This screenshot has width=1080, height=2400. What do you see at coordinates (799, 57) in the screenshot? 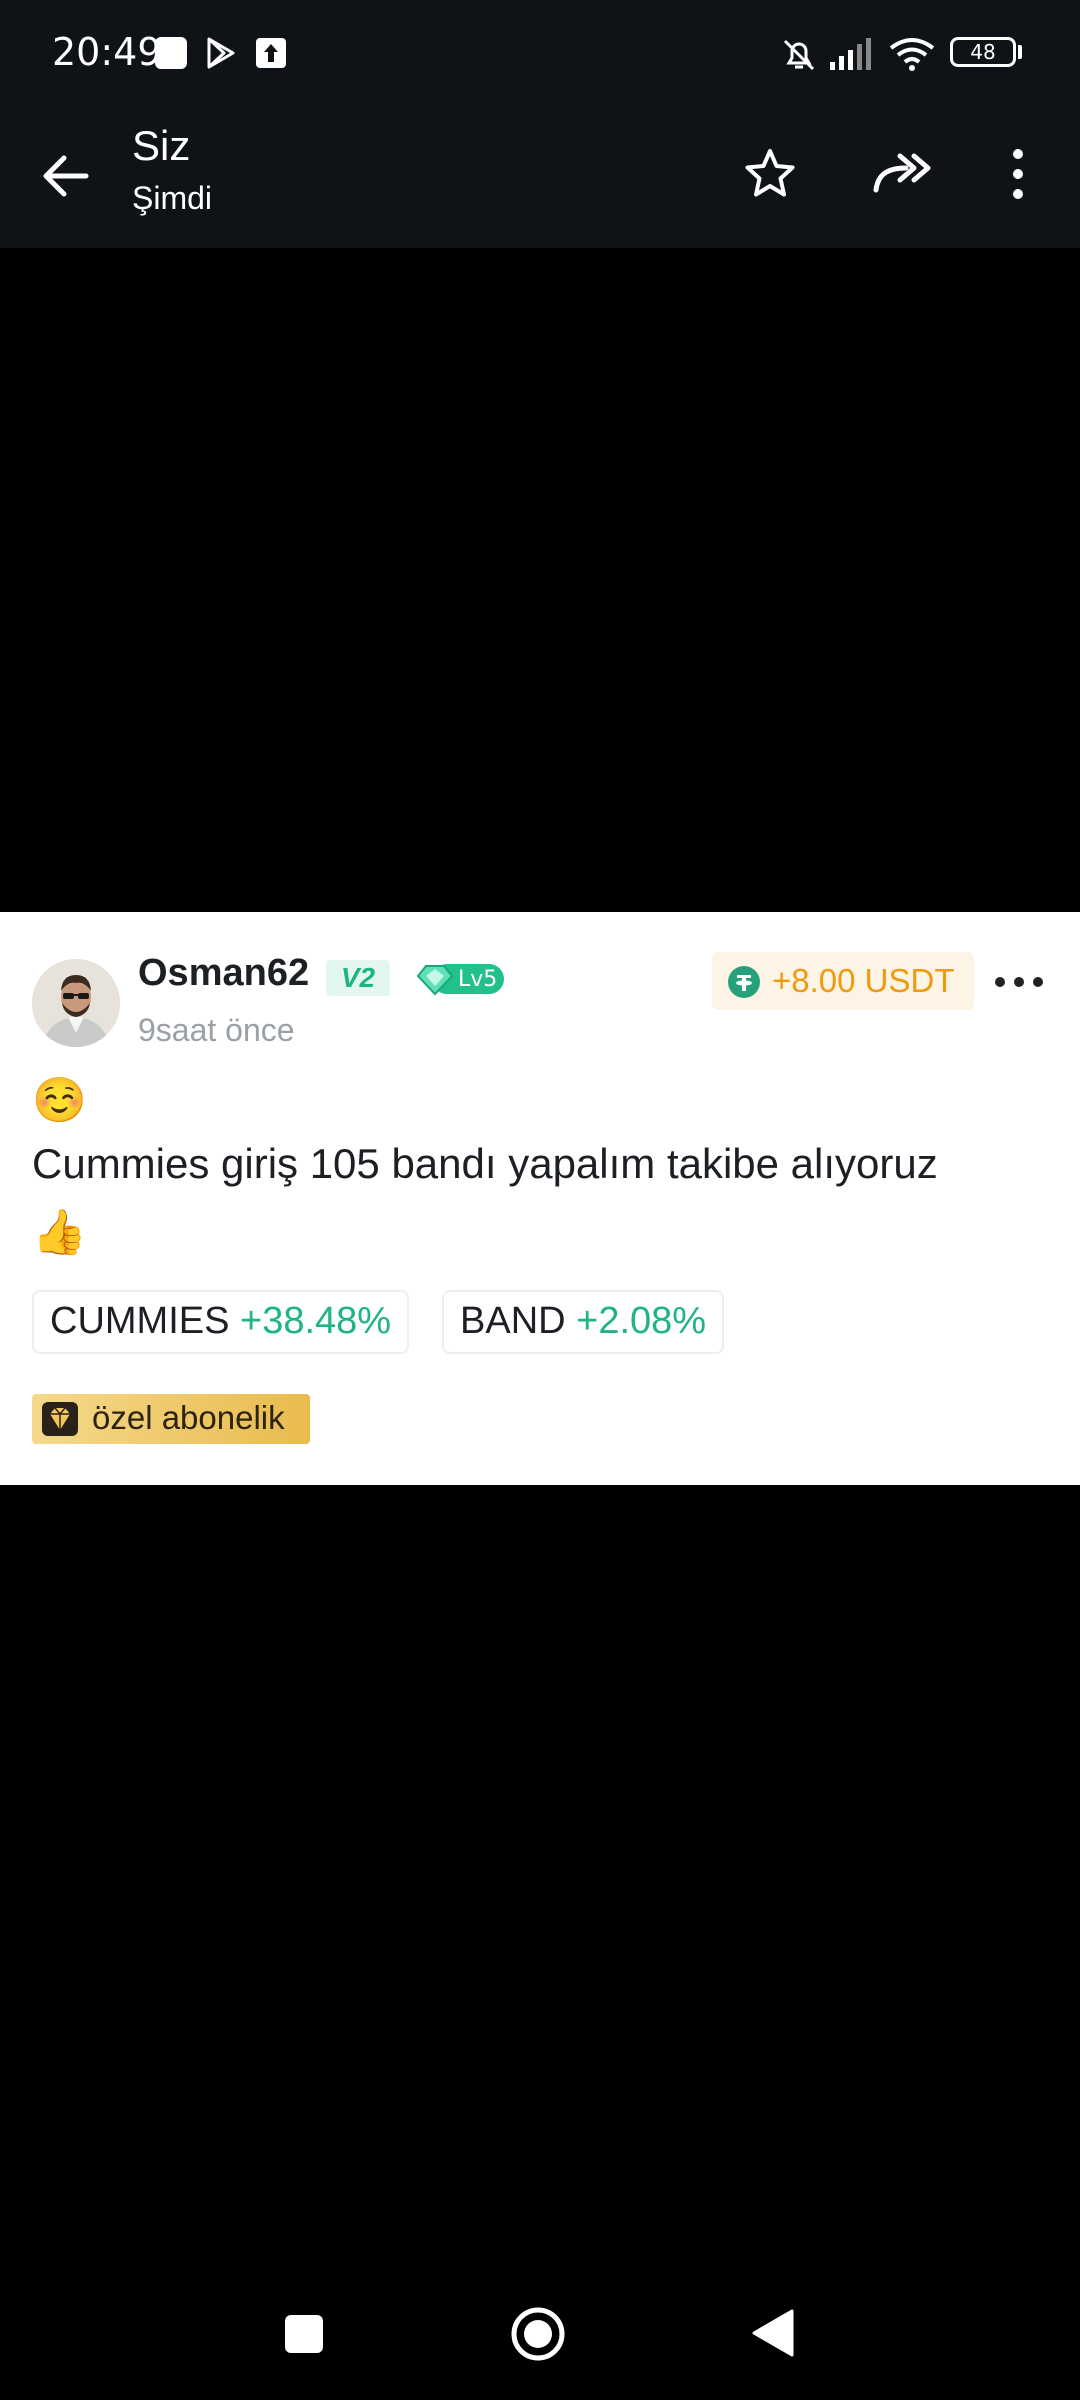
I see `mute-bell-icon` at bounding box center [799, 57].